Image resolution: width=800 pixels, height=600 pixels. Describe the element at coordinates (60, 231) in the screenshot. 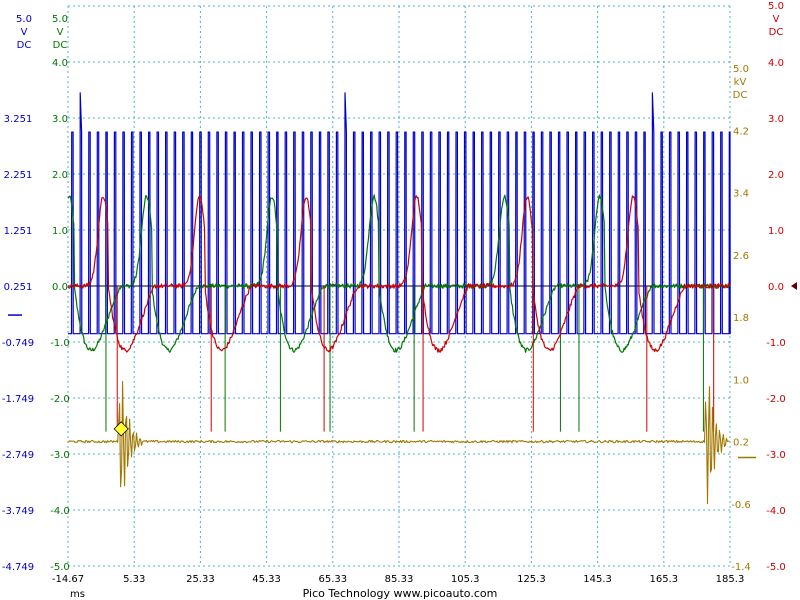

I see `channel-b-tick-label: 1.0` at that location.